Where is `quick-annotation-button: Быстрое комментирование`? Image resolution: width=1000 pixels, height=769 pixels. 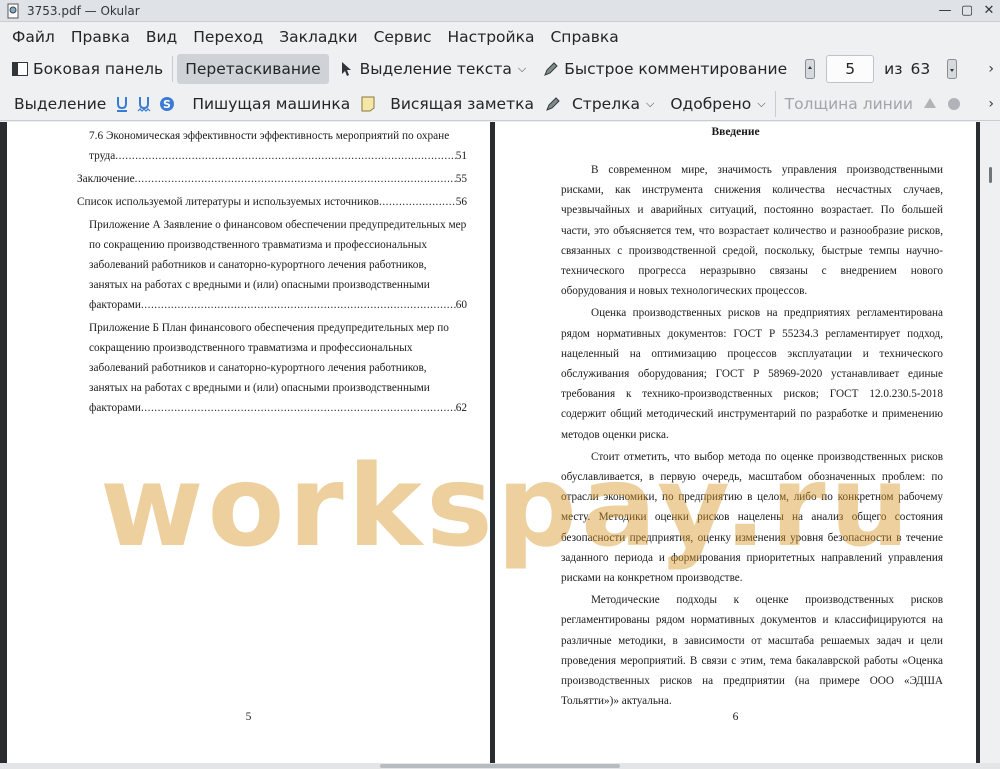 quick-annotation-button: Быстрое комментирование is located at coordinates (664, 69).